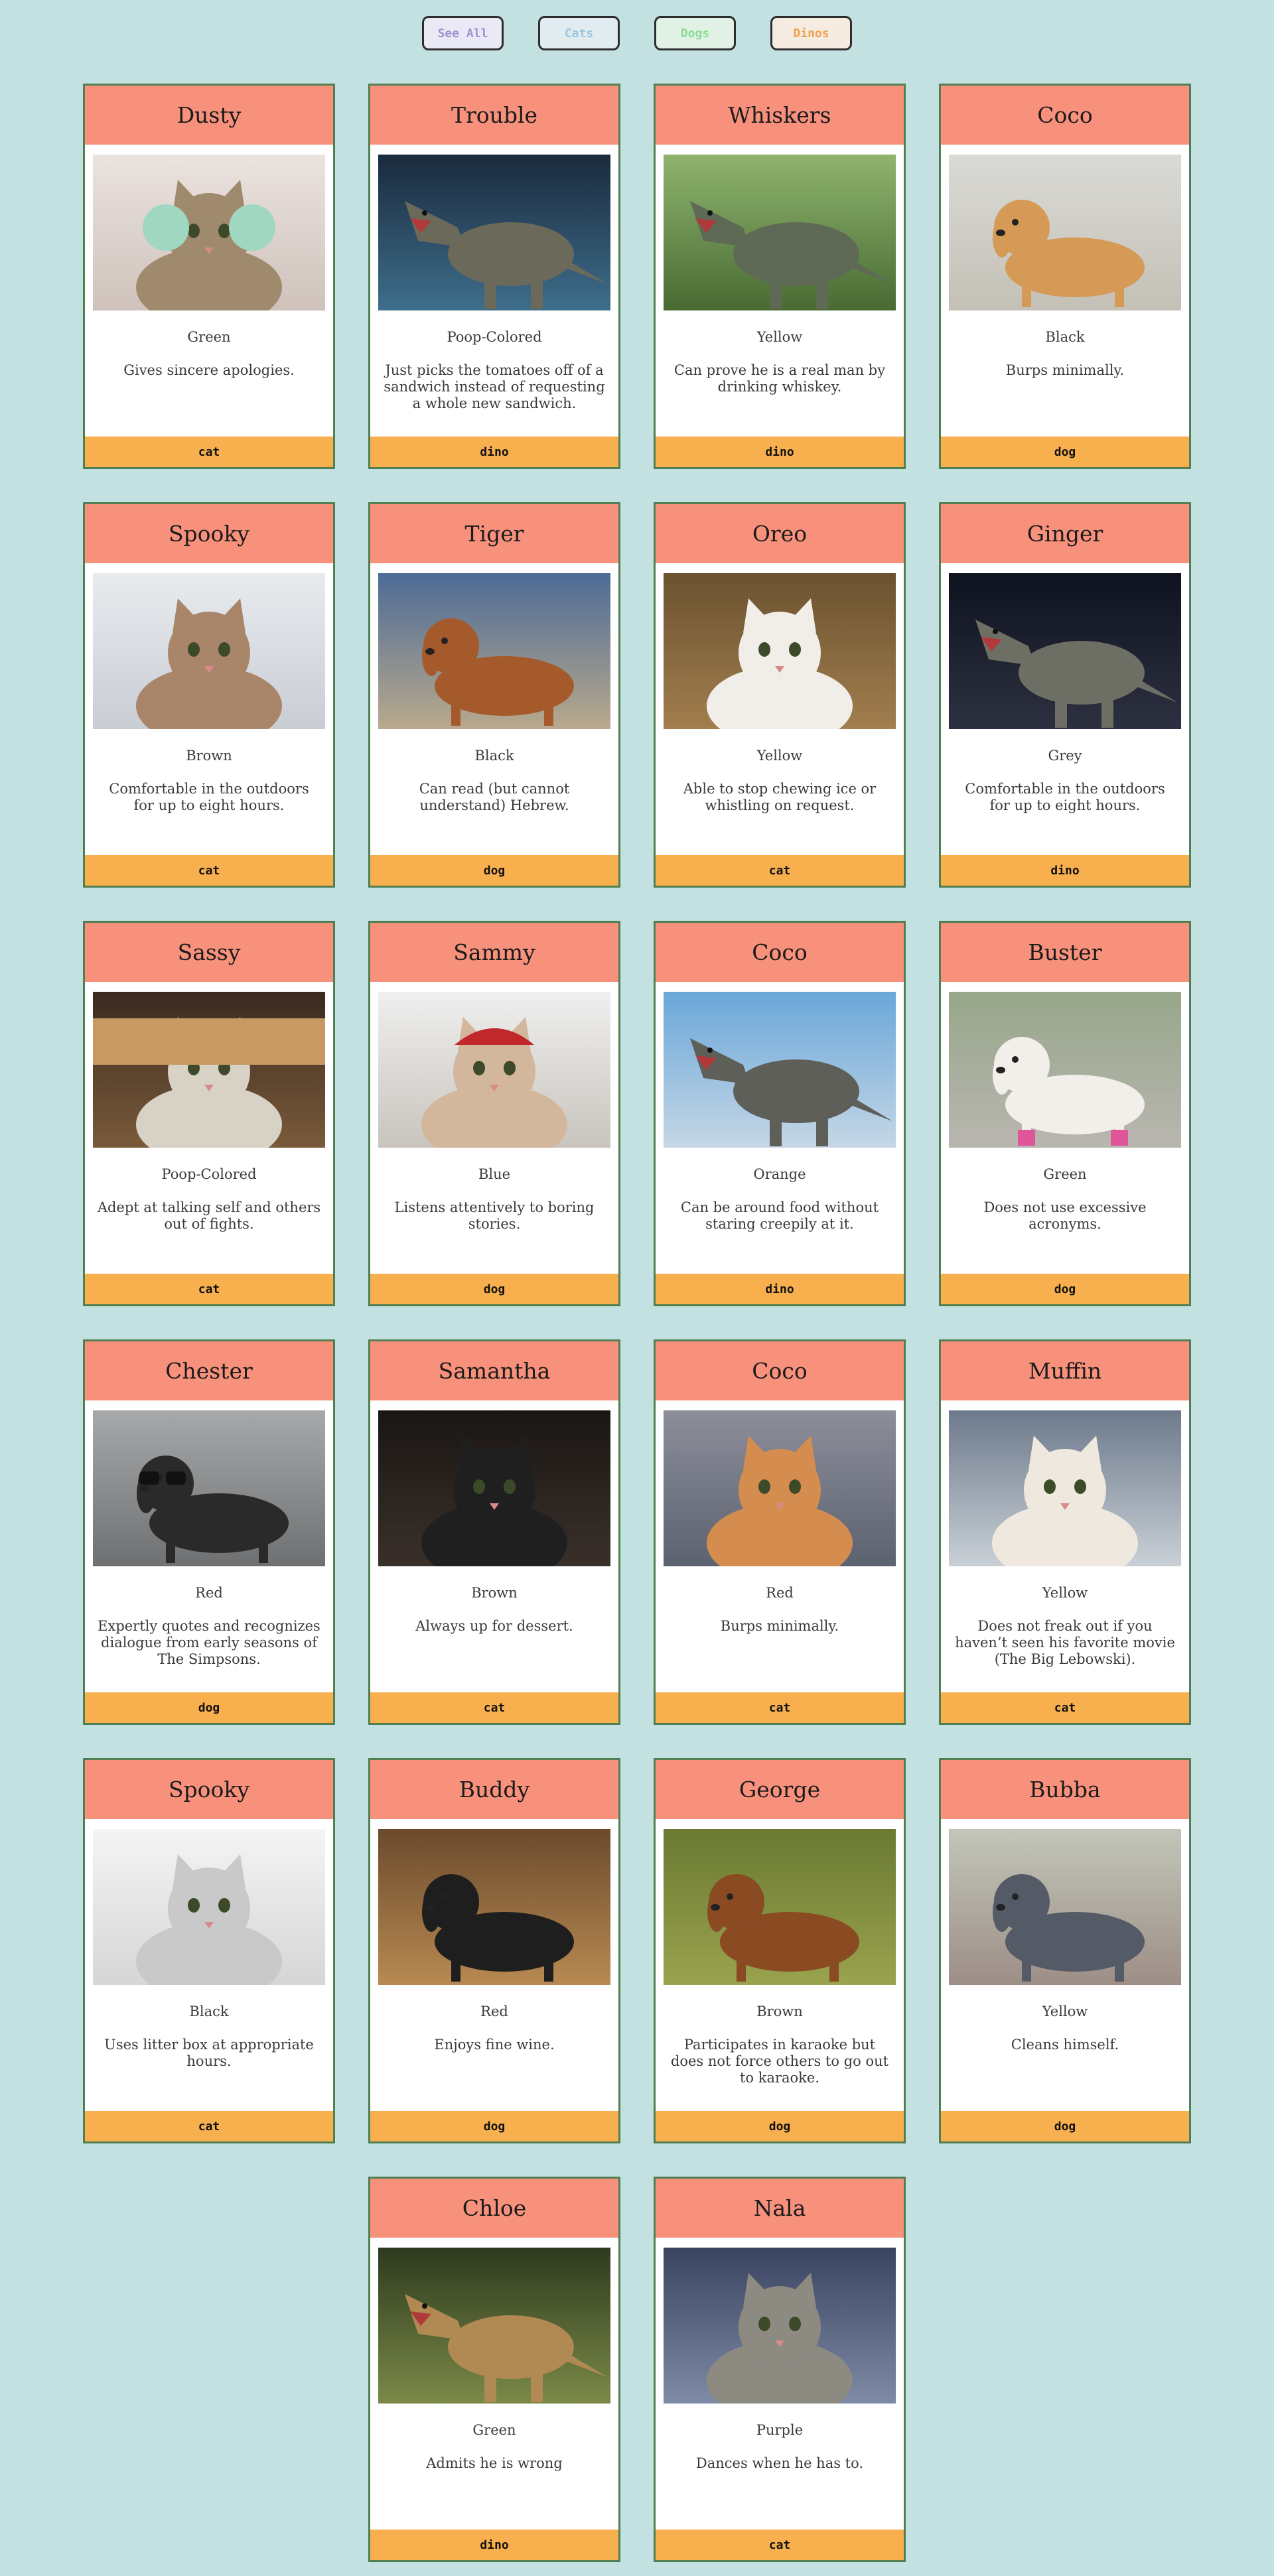 The image size is (1274, 2576). What do you see at coordinates (779, 2463) in the screenshot?
I see `pet-description: Dances when he has to.` at bounding box center [779, 2463].